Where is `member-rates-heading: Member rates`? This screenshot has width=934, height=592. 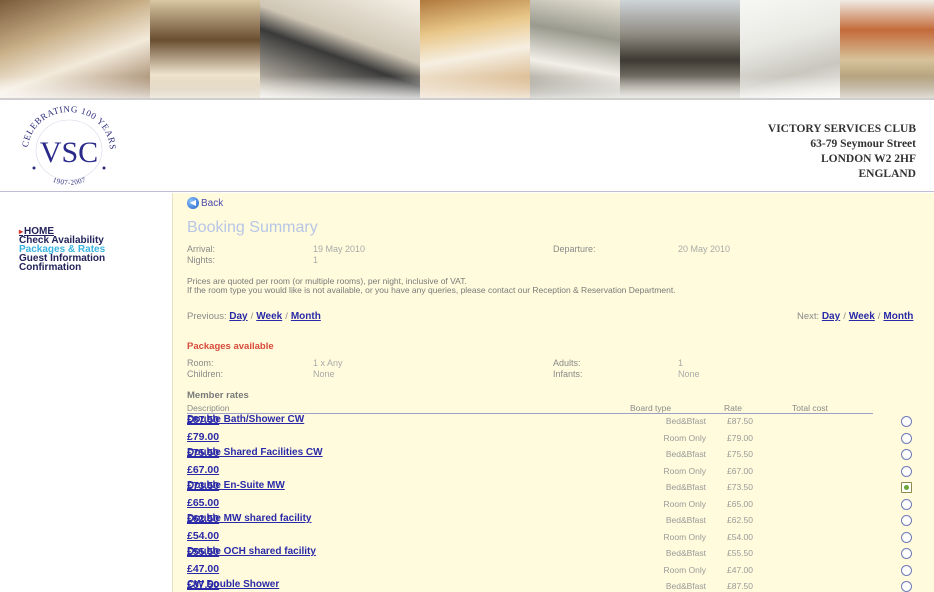 member-rates-heading: Member rates is located at coordinates (218, 395).